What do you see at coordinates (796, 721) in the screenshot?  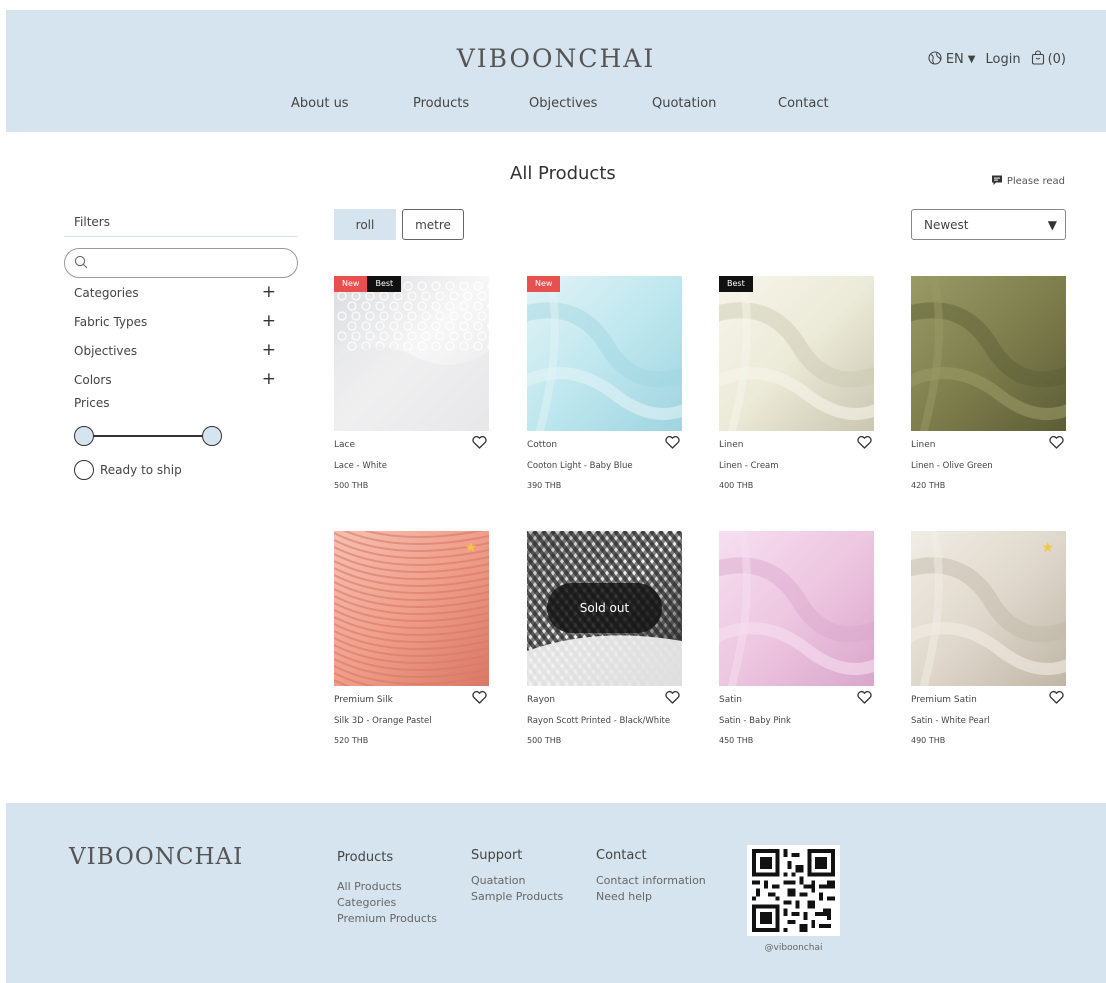 I see `product-name: Satin - Baby Pink` at bounding box center [796, 721].